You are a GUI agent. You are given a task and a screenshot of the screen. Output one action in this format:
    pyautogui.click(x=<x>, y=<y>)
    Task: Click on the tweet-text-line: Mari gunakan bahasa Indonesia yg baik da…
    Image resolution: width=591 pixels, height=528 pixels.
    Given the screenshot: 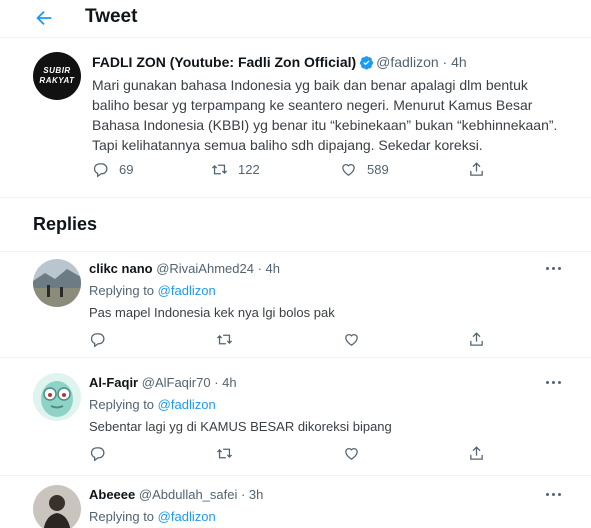 What is the action you would take?
    pyautogui.click(x=310, y=85)
    